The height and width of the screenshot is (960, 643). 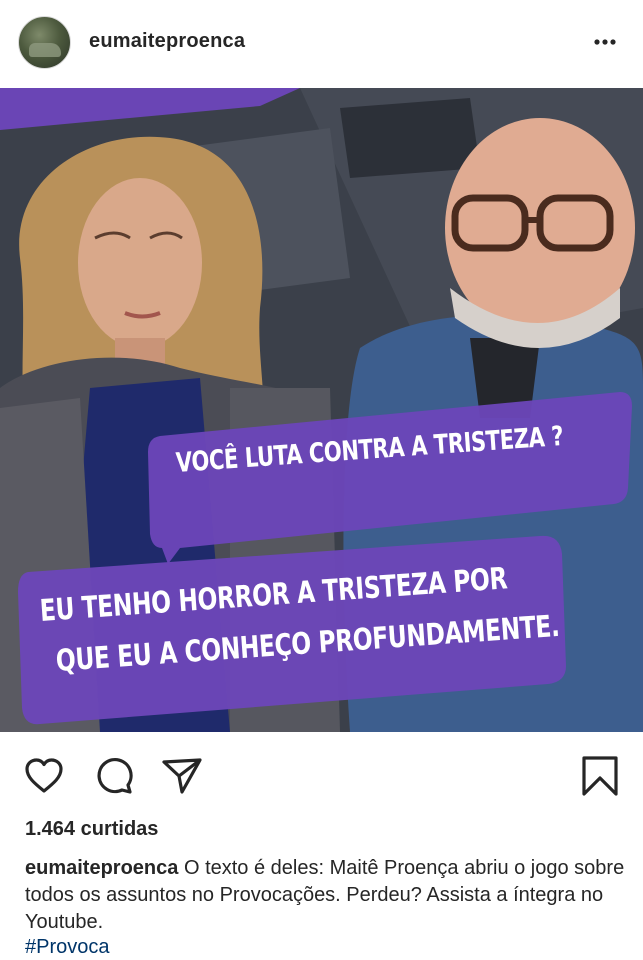 I want to click on hashtag-link: #Provoca, so click(x=67, y=948).